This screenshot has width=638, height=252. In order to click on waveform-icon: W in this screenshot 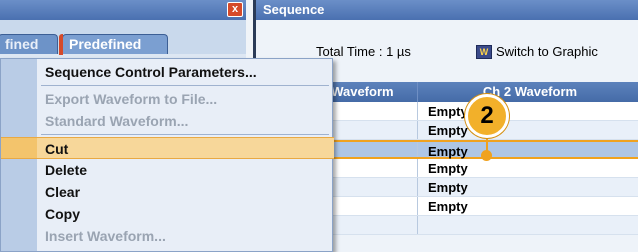, I will do `click(484, 52)`.